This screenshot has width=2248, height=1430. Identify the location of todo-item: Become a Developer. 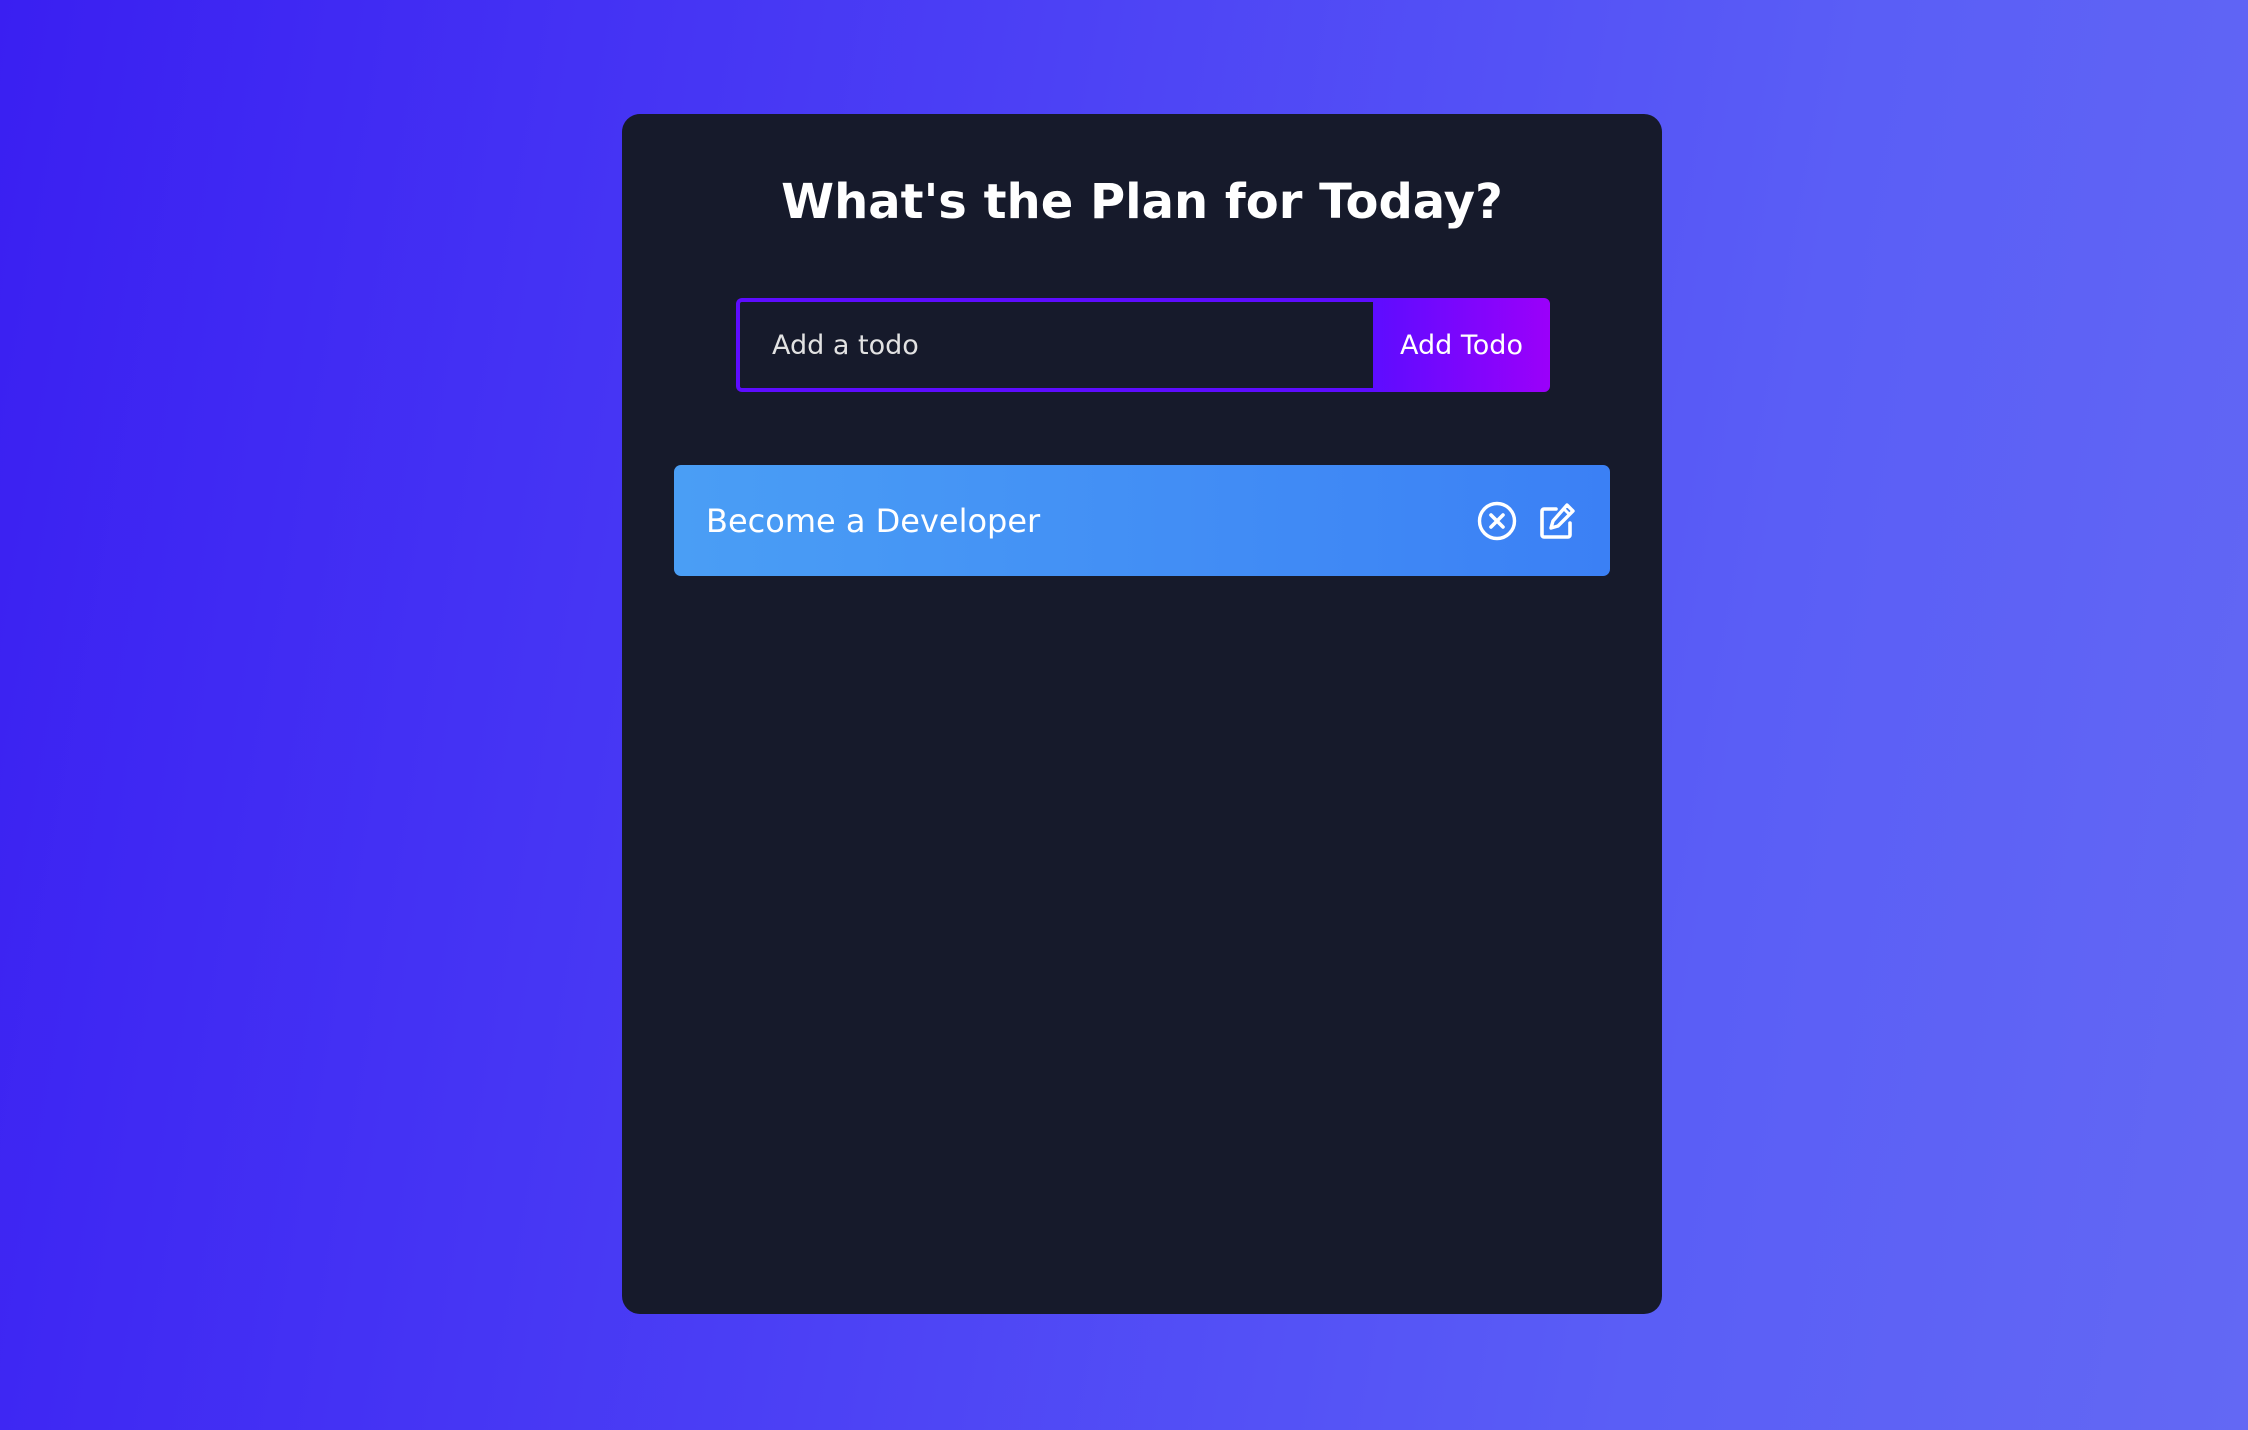
(1142, 520).